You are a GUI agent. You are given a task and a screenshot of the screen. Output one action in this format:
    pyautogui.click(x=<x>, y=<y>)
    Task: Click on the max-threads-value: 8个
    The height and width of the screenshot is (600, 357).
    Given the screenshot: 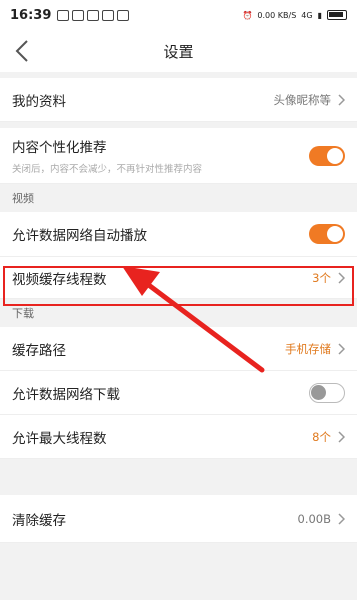 What is the action you would take?
    pyautogui.click(x=321, y=436)
    